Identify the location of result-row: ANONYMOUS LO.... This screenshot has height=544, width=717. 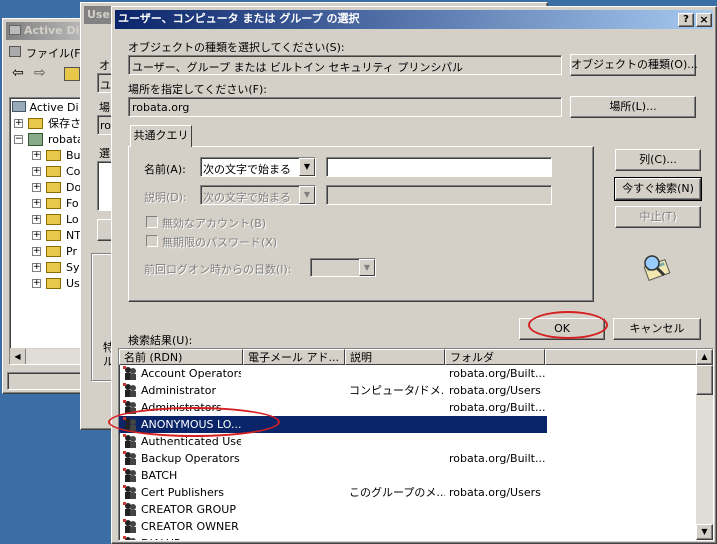
(333, 424).